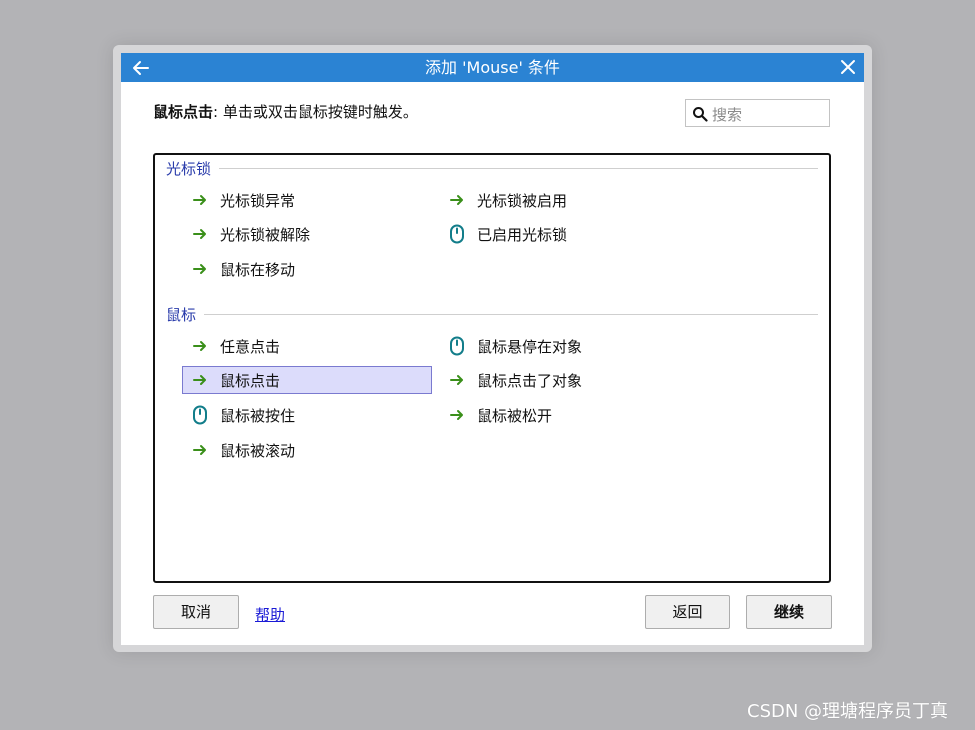 The width and height of the screenshot is (975, 730). What do you see at coordinates (522, 235) in the screenshot?
I see `list-item-label: 已启用光标锁` at bounding box center [522, 235].